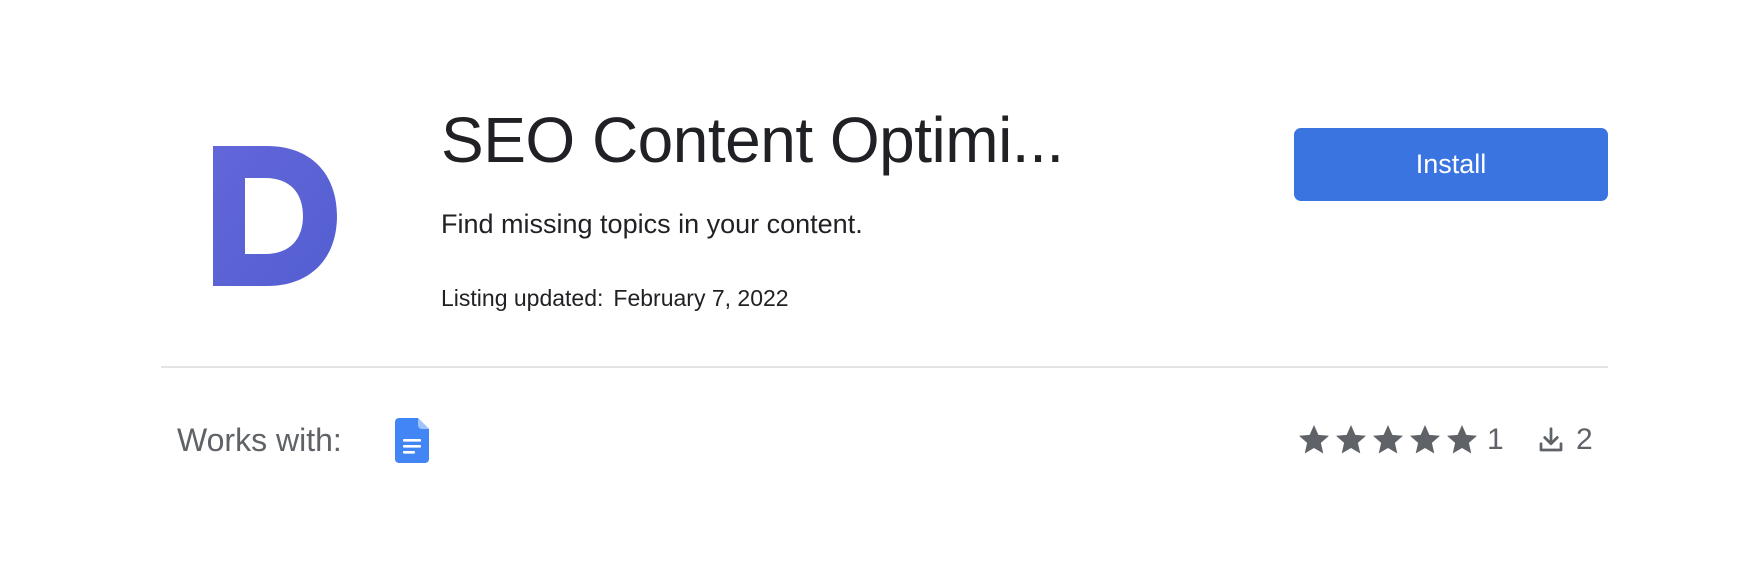  Describe the element at coordinates (1584, 439) in the screenshot. I see `downloads-count: 2` at that location.